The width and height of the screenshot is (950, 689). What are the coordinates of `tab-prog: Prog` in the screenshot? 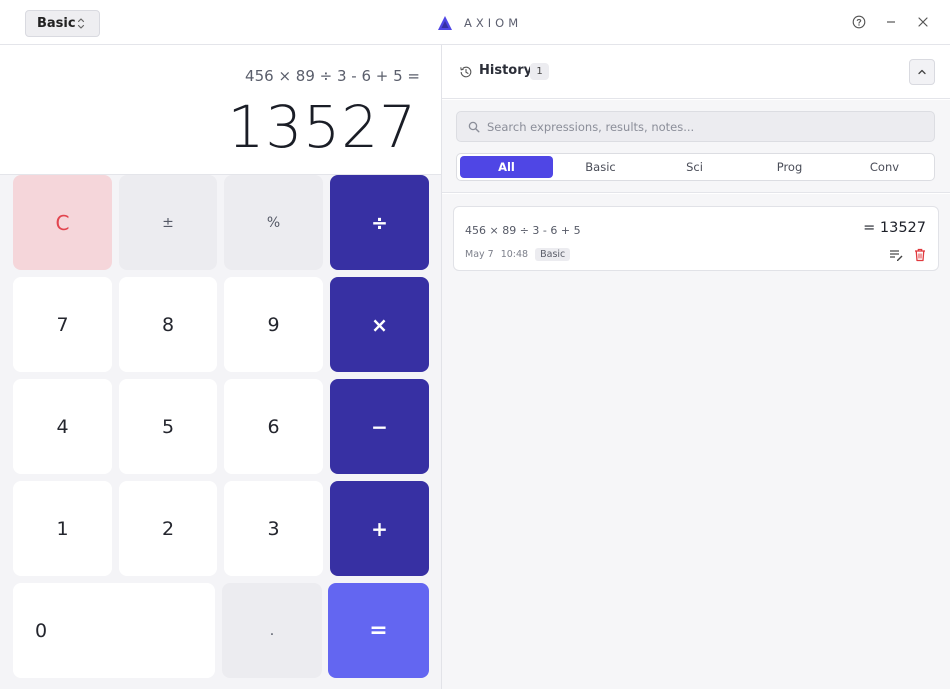 It's located at (789, 167).